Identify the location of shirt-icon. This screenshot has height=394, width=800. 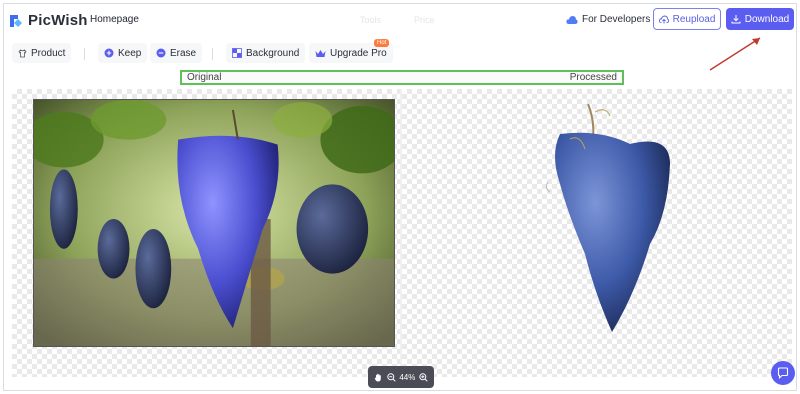
(22, 52).